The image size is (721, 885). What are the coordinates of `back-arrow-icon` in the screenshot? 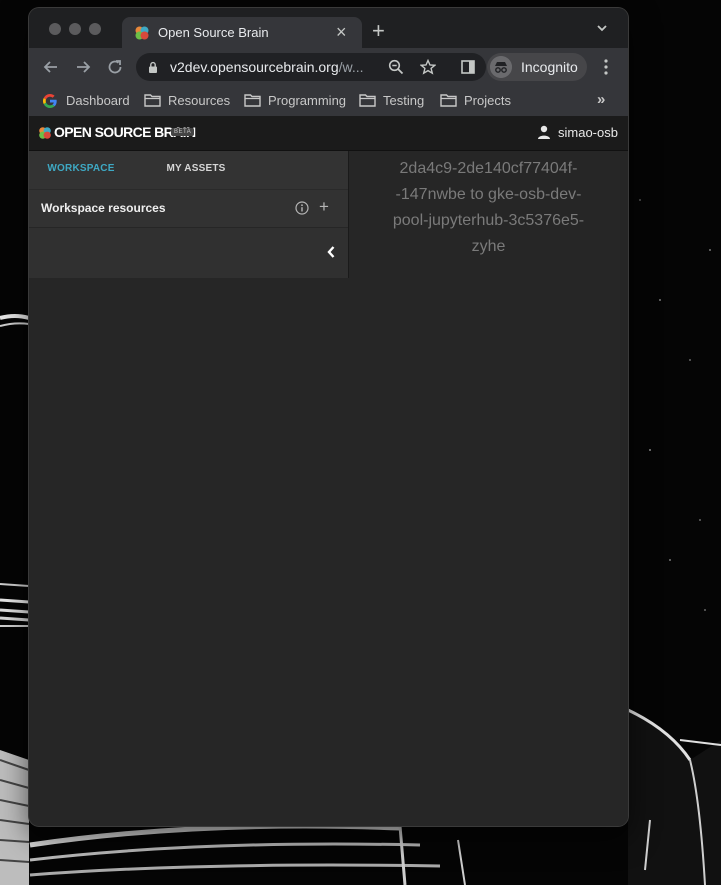 It's located at (51, 67).